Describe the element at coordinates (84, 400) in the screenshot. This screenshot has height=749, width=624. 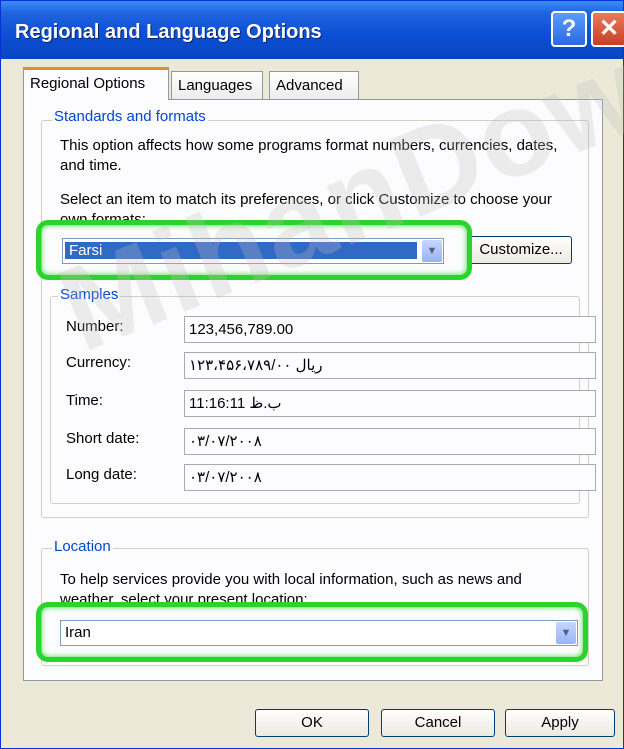
I see `sample-label-time: Time:` at that location.